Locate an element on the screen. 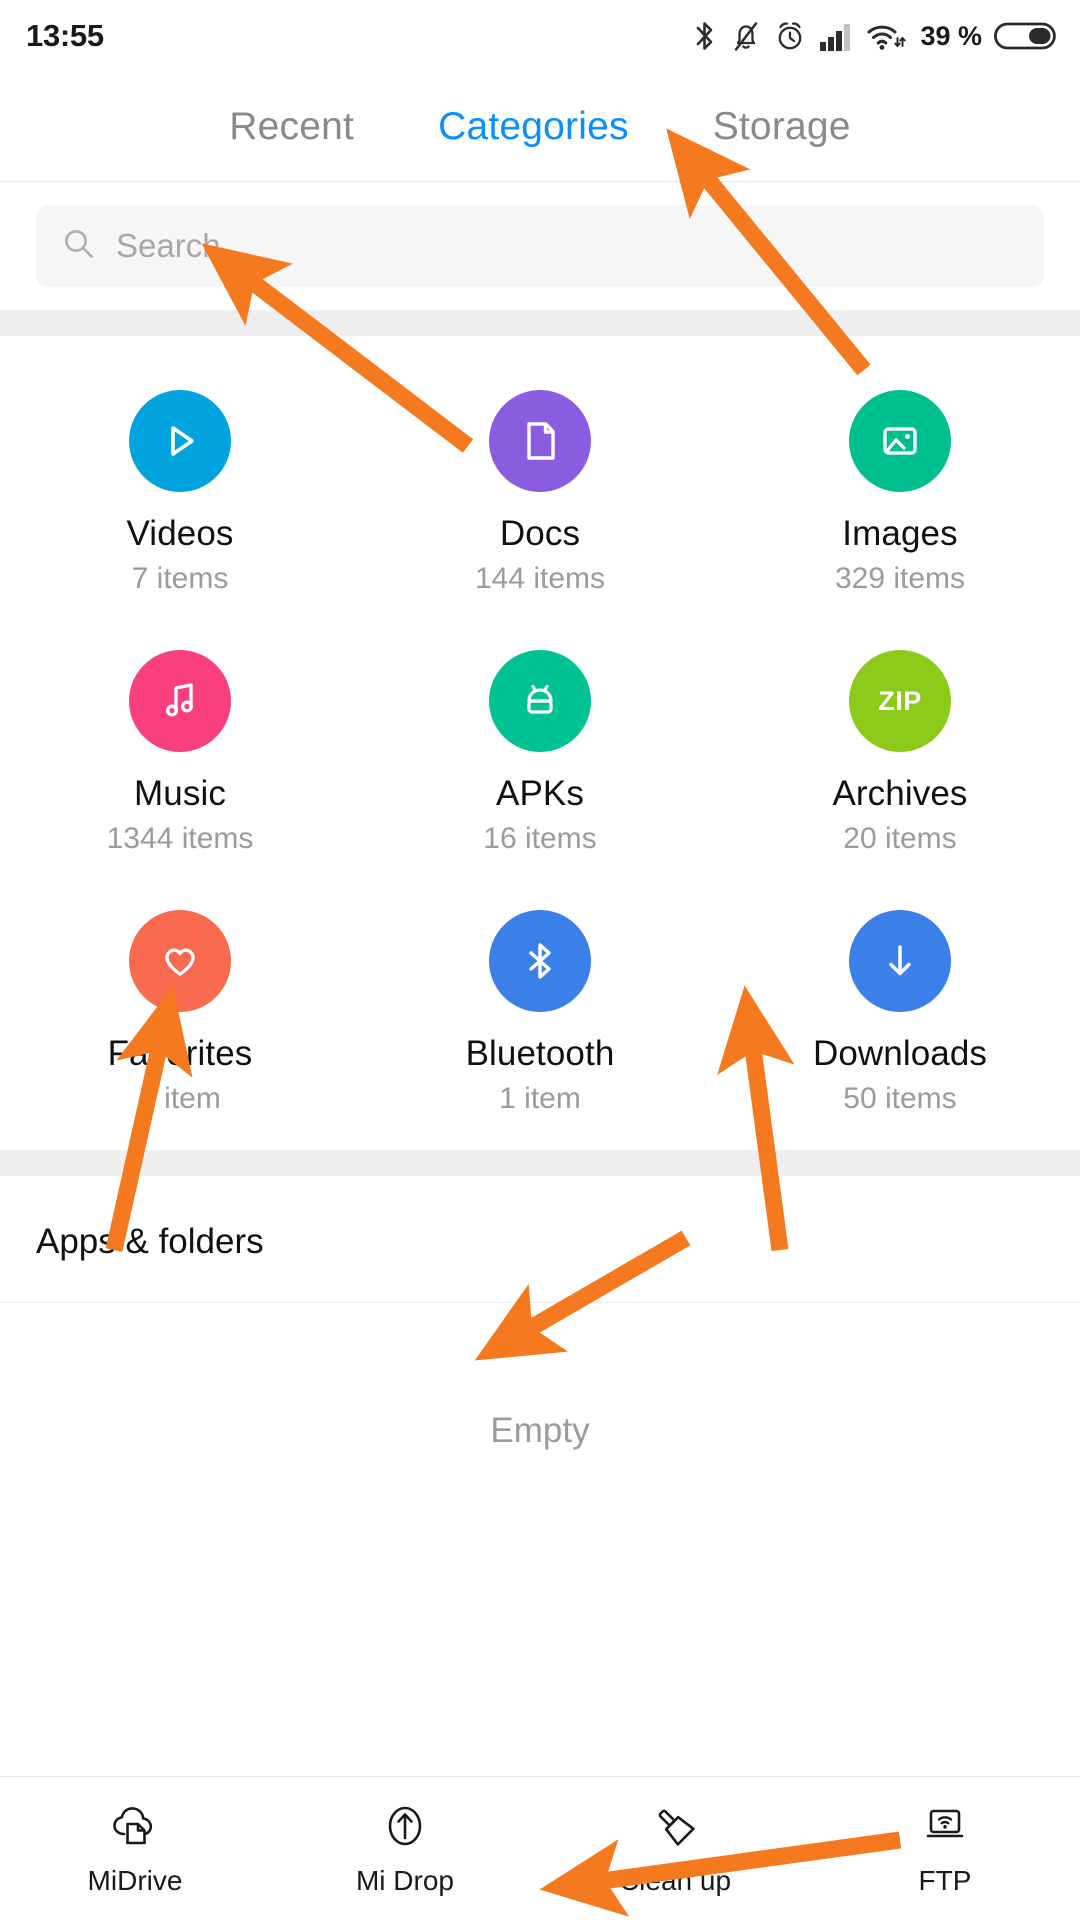 The image size is (1080, 1920). section-divider-band-top is located at coordinates (540, 323).